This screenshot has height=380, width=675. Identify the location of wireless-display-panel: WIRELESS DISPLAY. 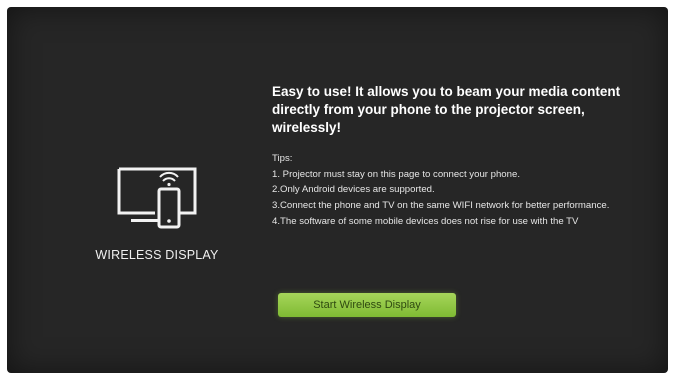
(167, 212).